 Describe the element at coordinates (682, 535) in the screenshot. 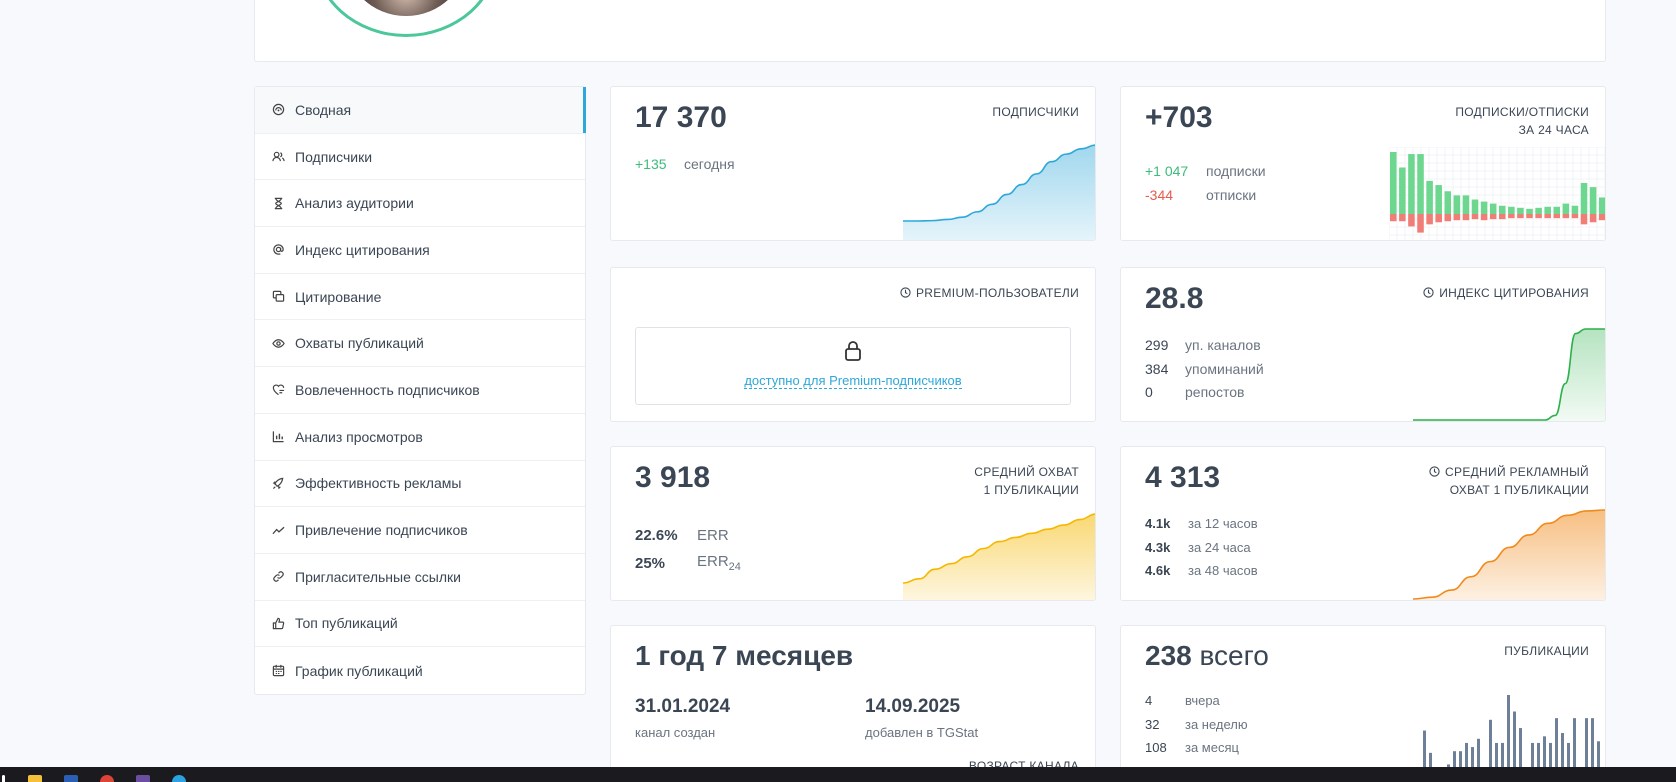

I see `err-row: 22.6% ERR` at that location.